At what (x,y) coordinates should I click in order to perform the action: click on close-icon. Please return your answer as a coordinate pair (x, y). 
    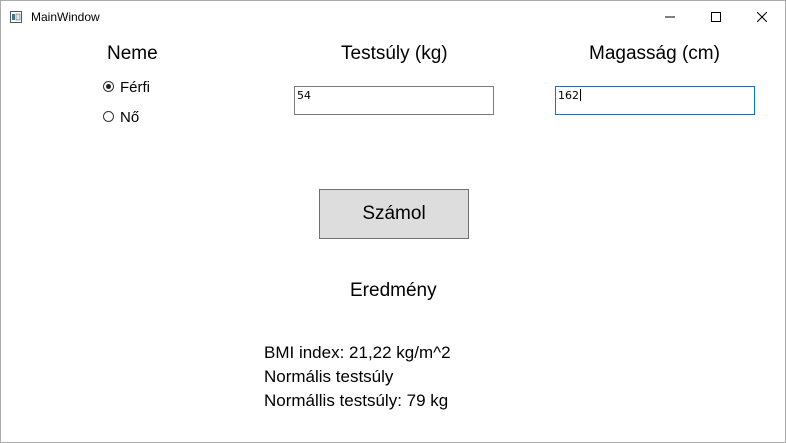
    Looking at the image, I should click on (762, 16).